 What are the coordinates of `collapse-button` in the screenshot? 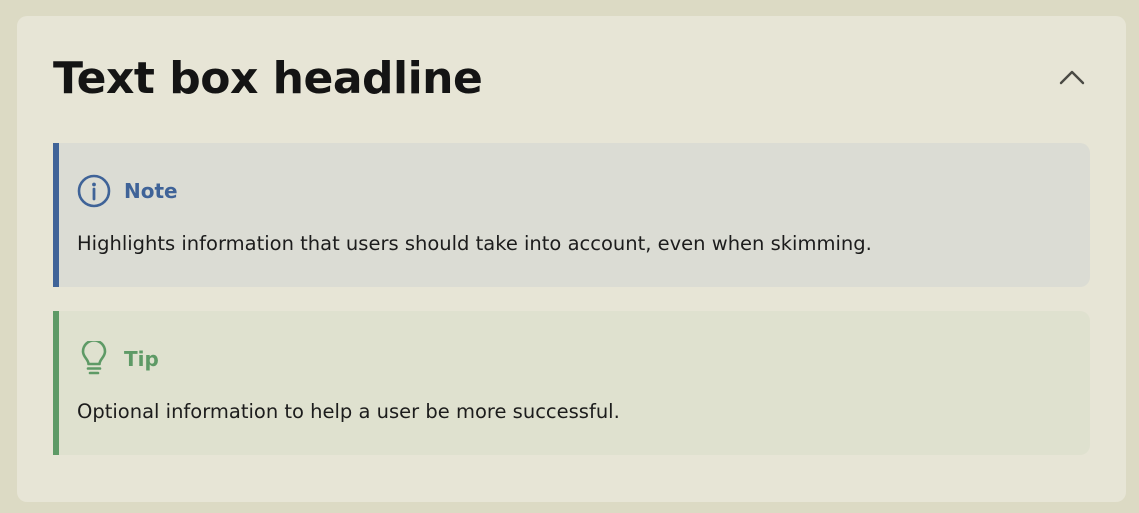 It's located at (1072, 79).